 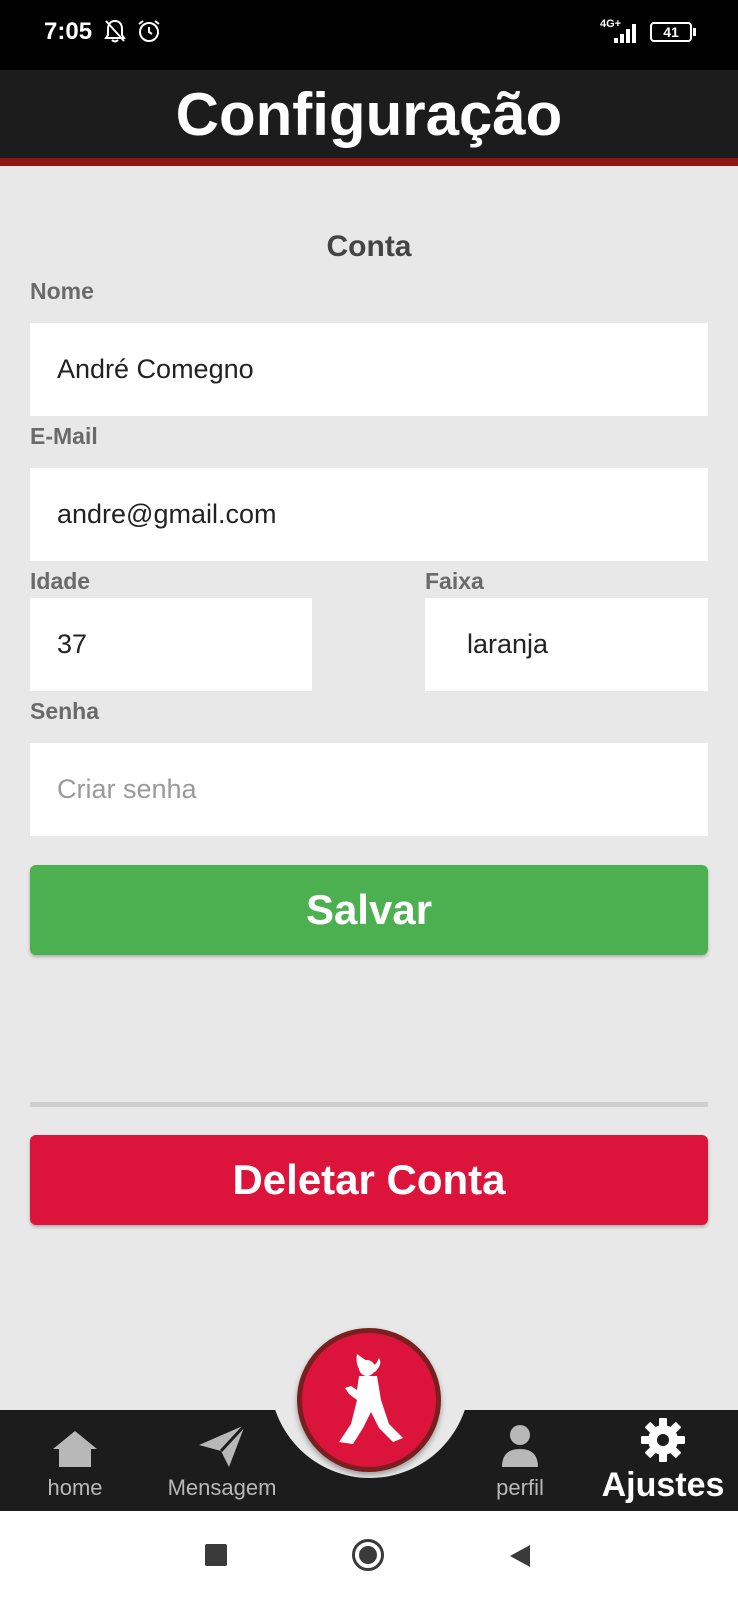 I want to click on bell-off-icon, so click(x=115, y=31).